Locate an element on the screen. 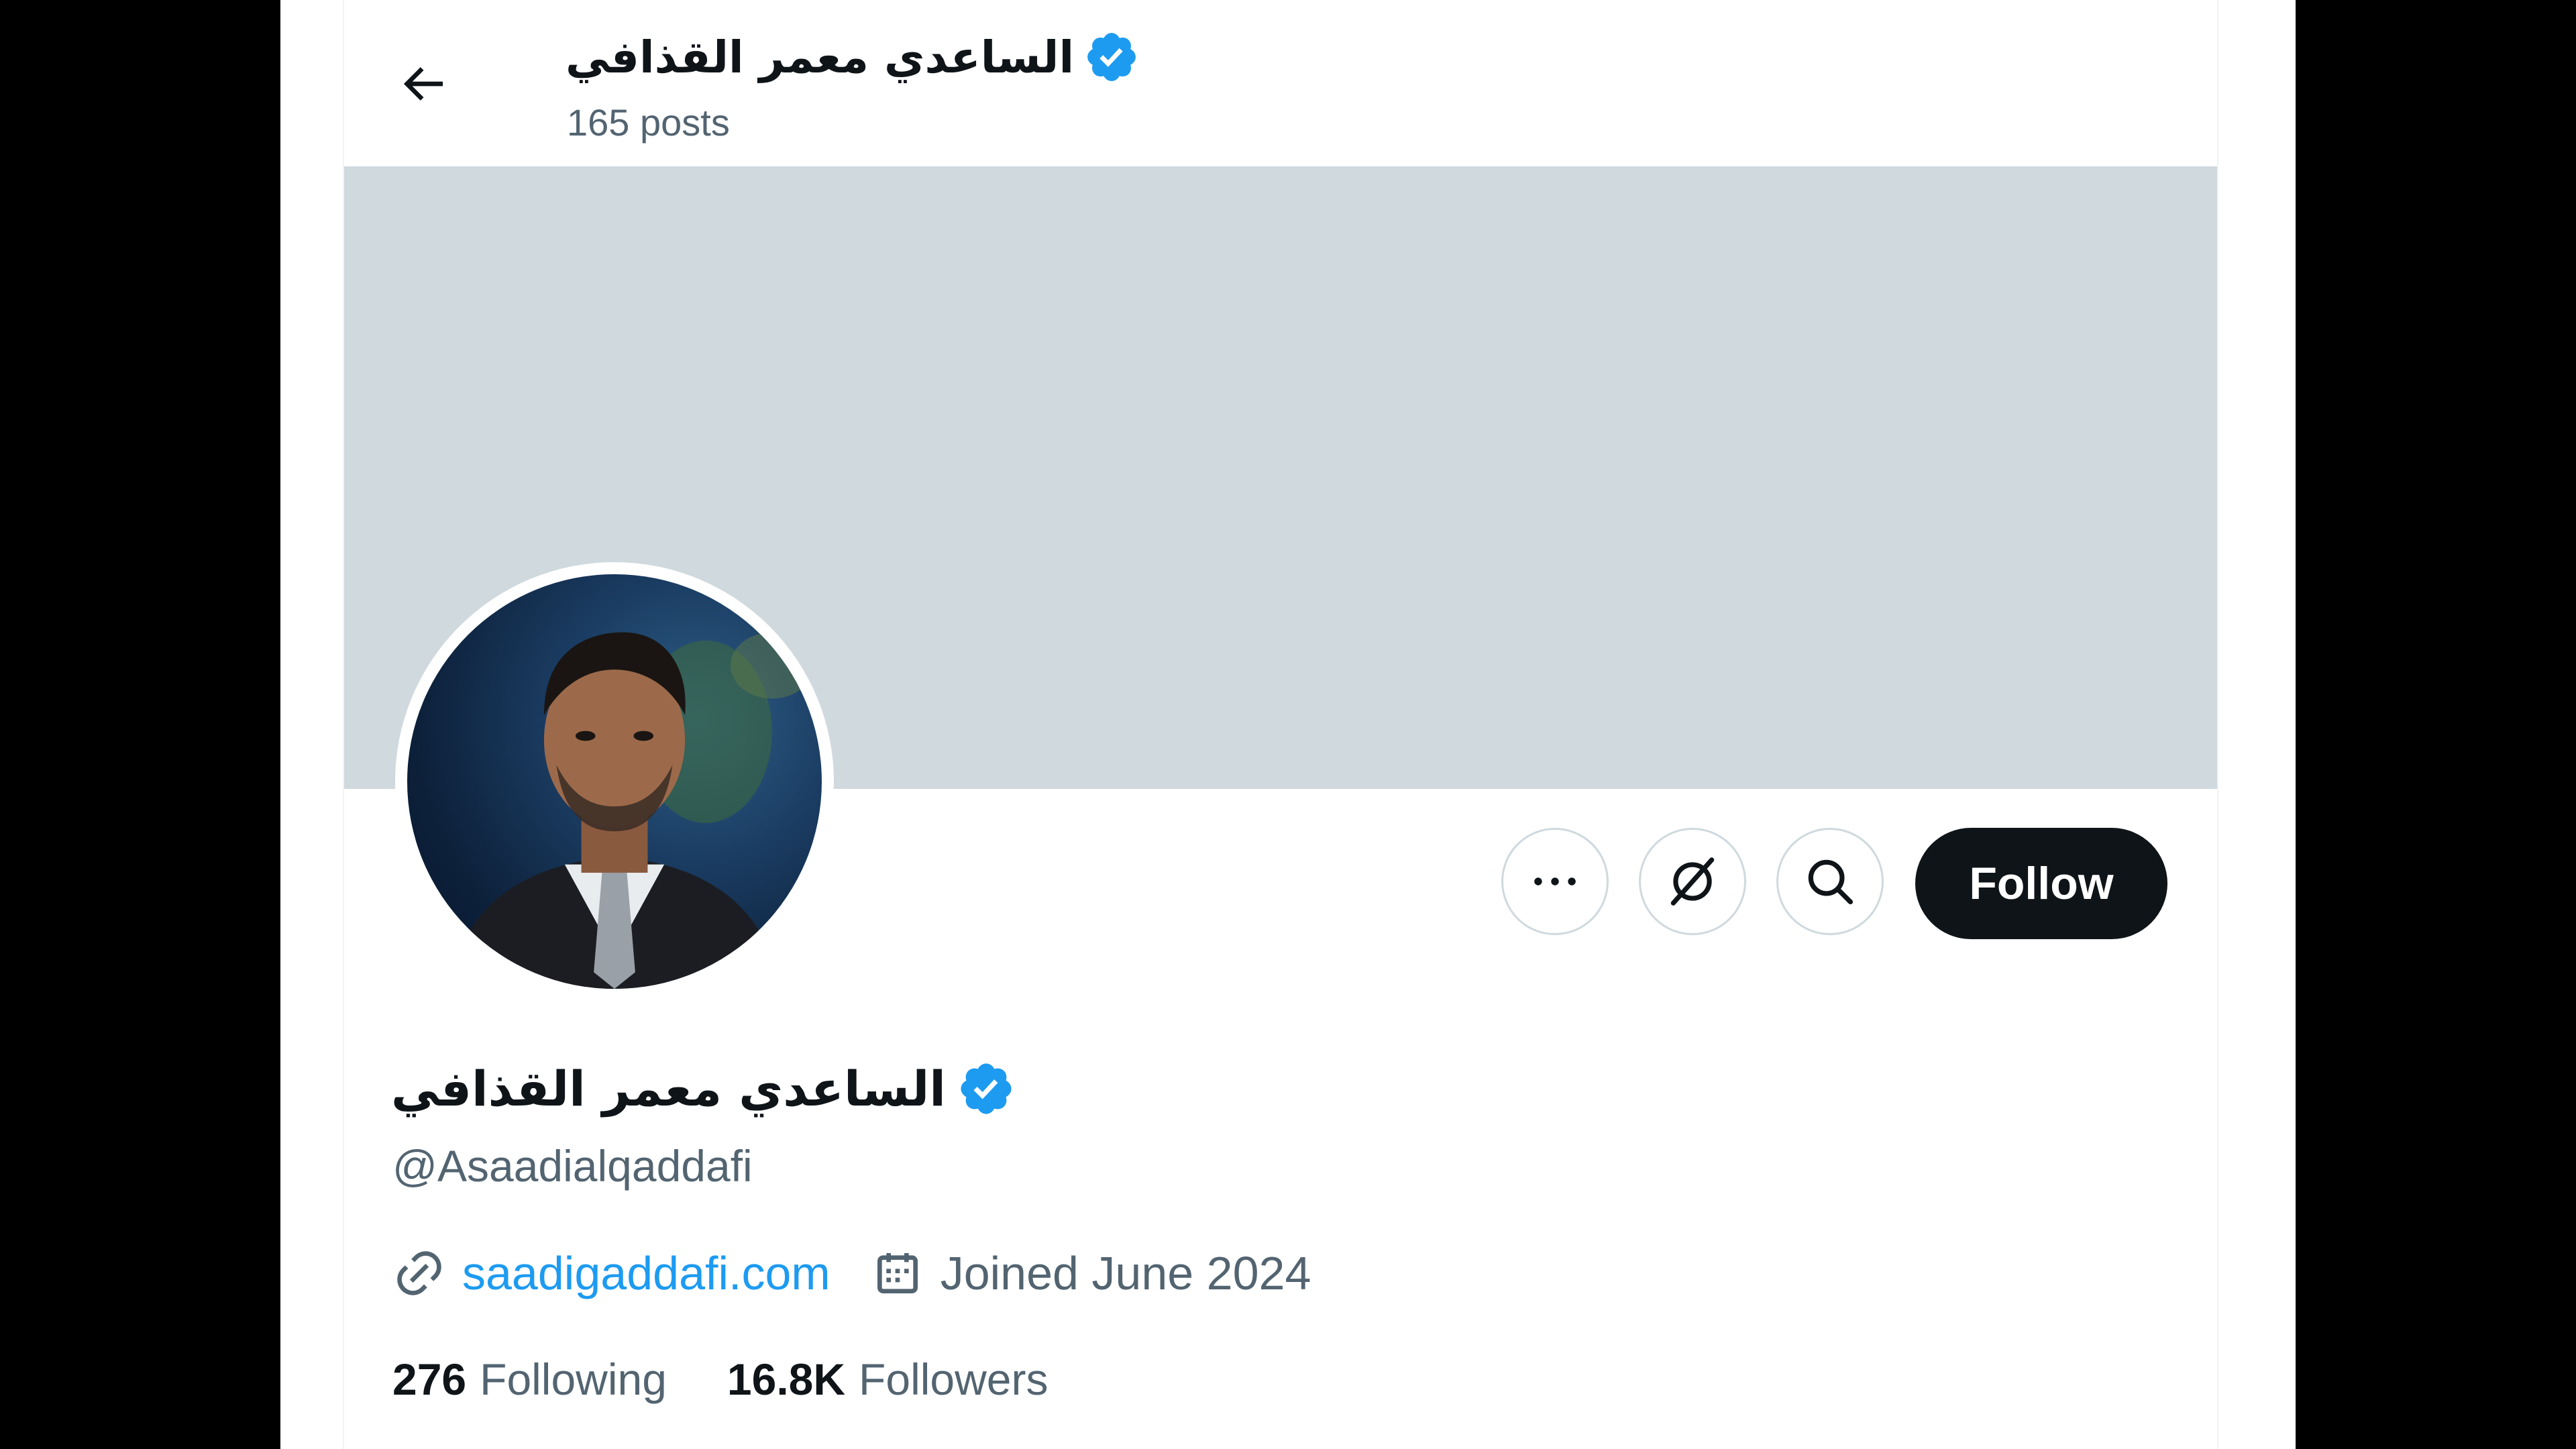  profile-handle: @Asaadialqaddafi is located at coordinates (572, 1166).